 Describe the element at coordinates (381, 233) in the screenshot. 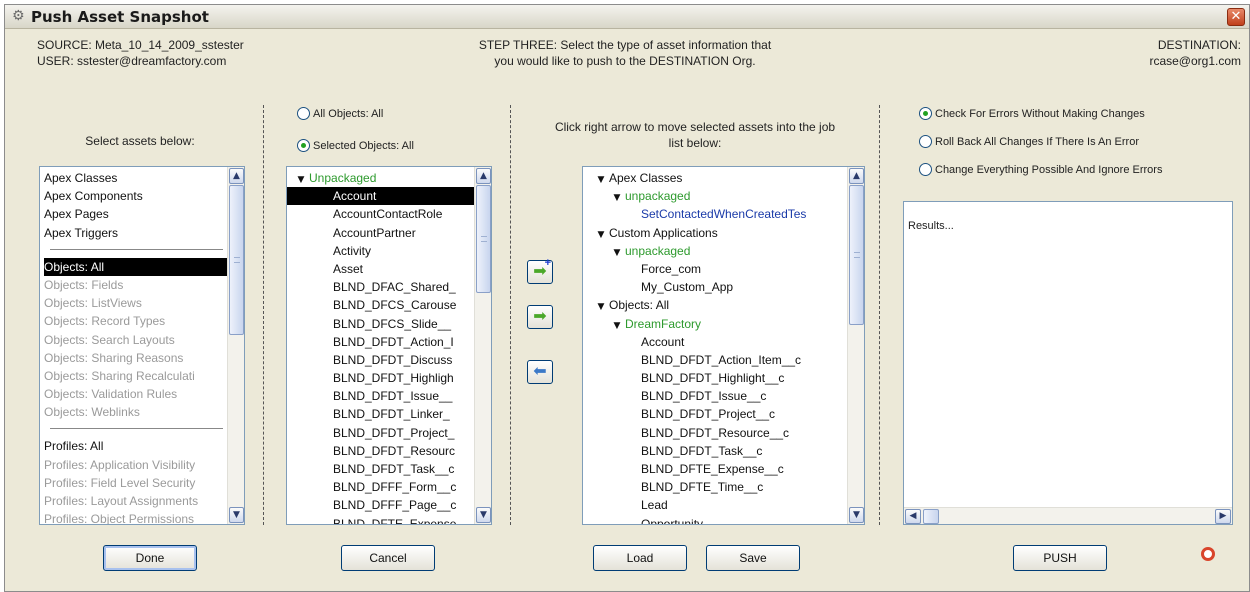

I see `tree-item: AccountPartner` at that location.